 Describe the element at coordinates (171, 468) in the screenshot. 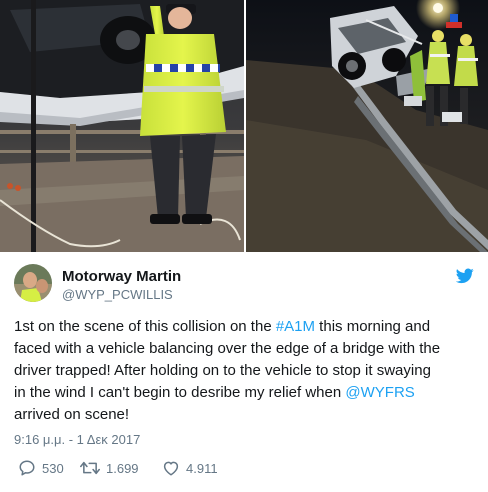

I see `heart-icon` at that location.